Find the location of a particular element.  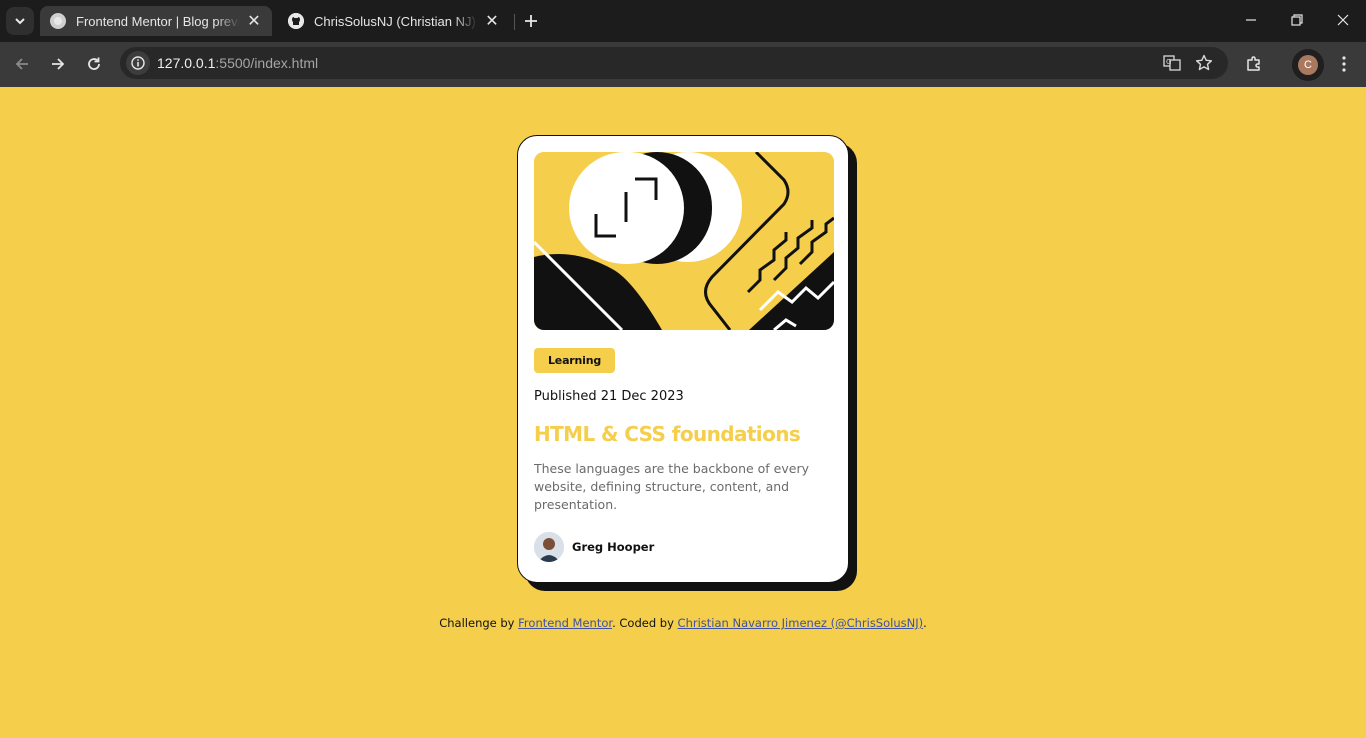

translate-button: G is located at coordinates (1172, 63).